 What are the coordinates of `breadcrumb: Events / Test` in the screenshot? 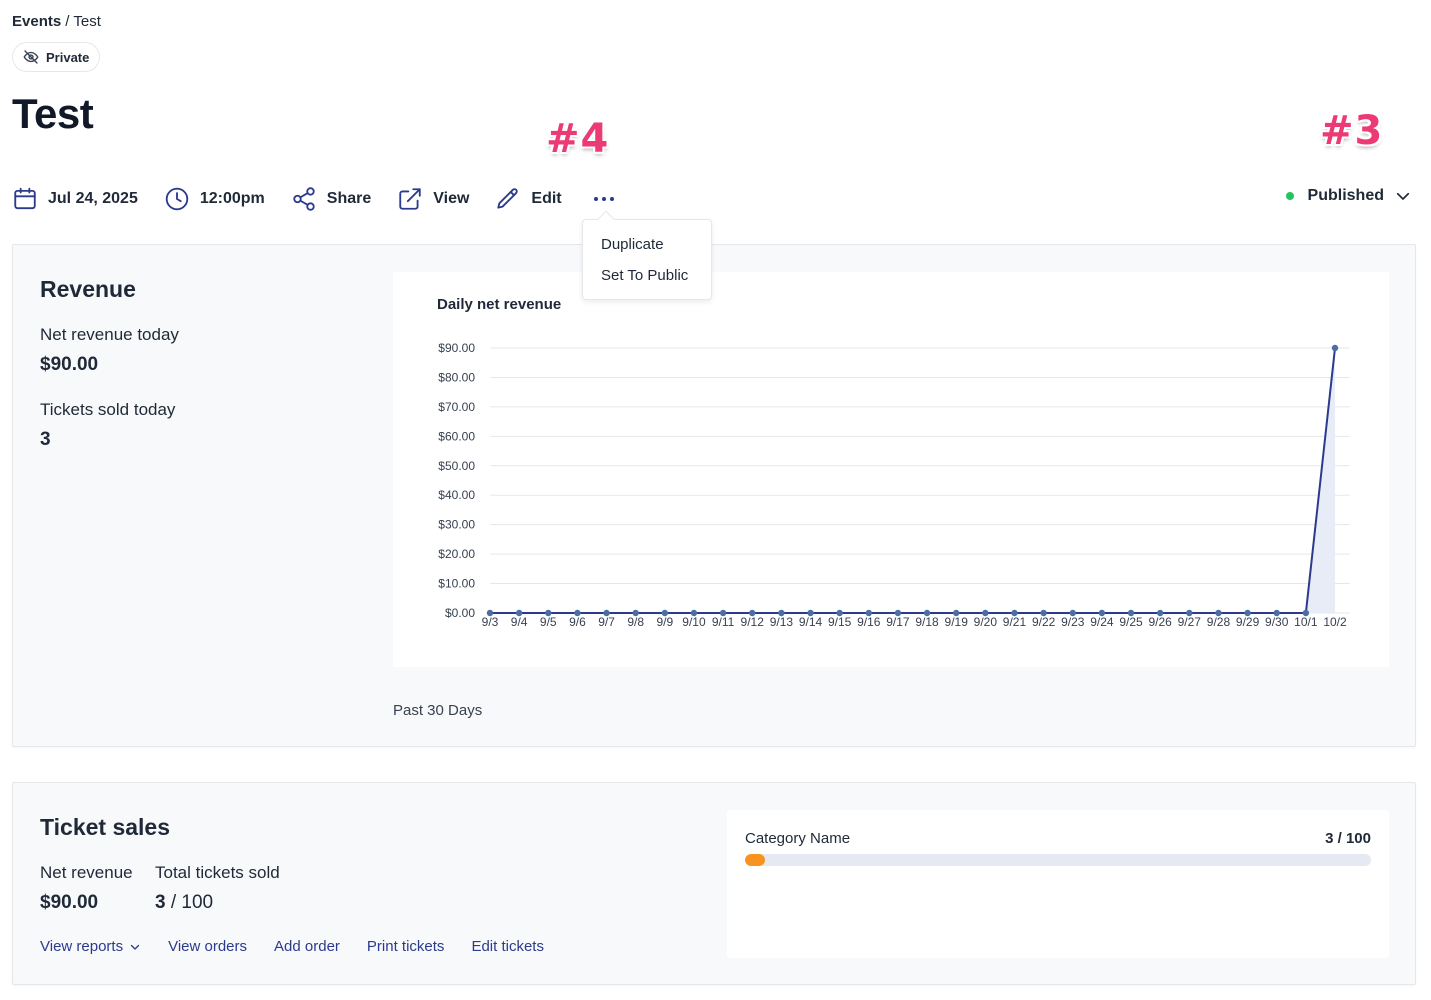 It's located at (56, 21).